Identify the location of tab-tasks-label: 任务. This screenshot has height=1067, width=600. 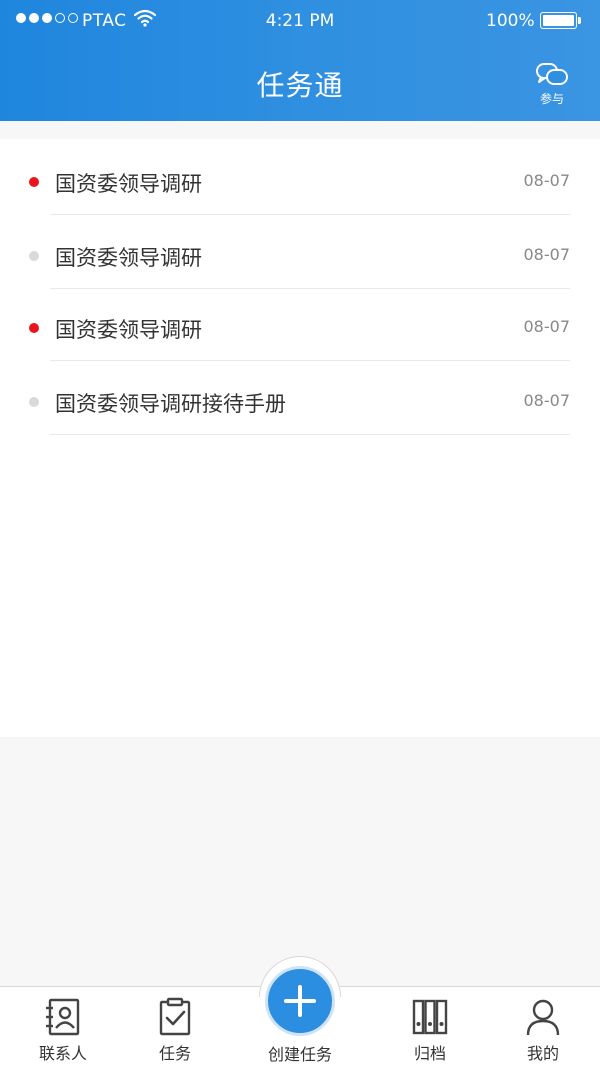
(174, 1053).